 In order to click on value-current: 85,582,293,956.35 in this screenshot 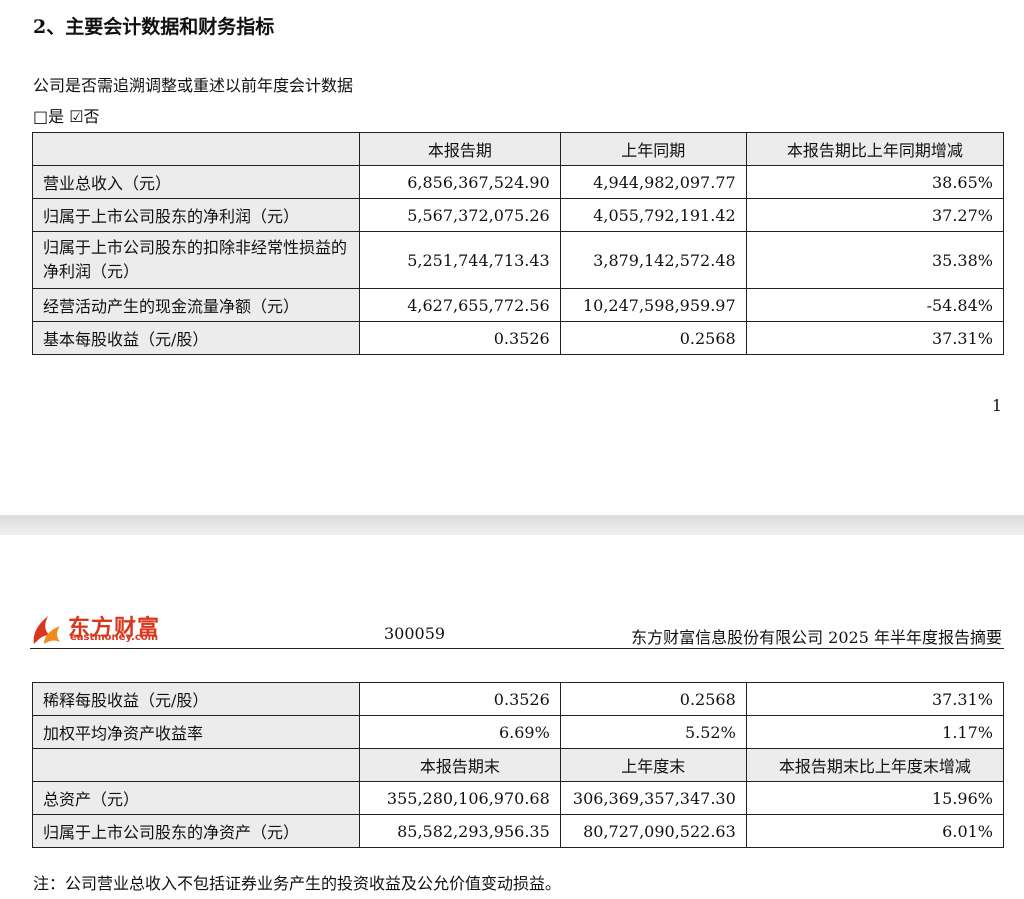, I will do `click(459, 831)`.